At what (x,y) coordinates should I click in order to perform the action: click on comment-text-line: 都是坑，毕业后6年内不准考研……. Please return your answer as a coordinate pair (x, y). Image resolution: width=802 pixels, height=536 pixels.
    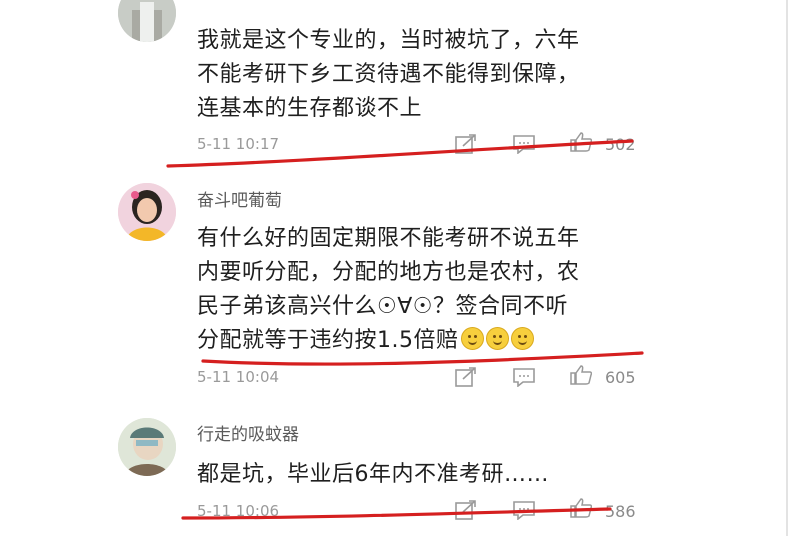
    Looking at the image, I should click on (373, 474).